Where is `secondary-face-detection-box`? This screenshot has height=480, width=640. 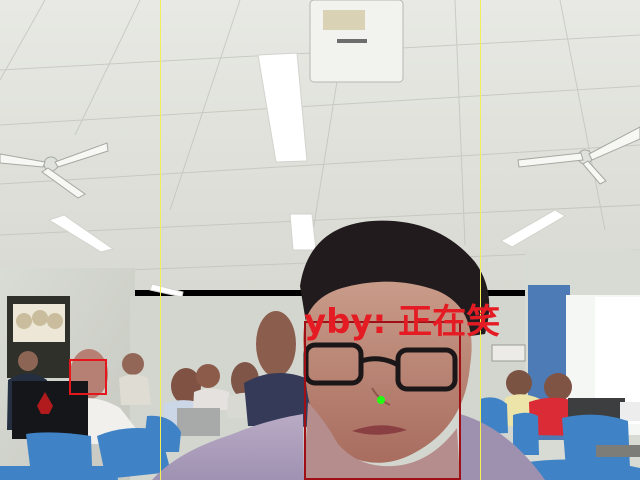 secondary-face-detection-box is located at coordinates (88, 377).